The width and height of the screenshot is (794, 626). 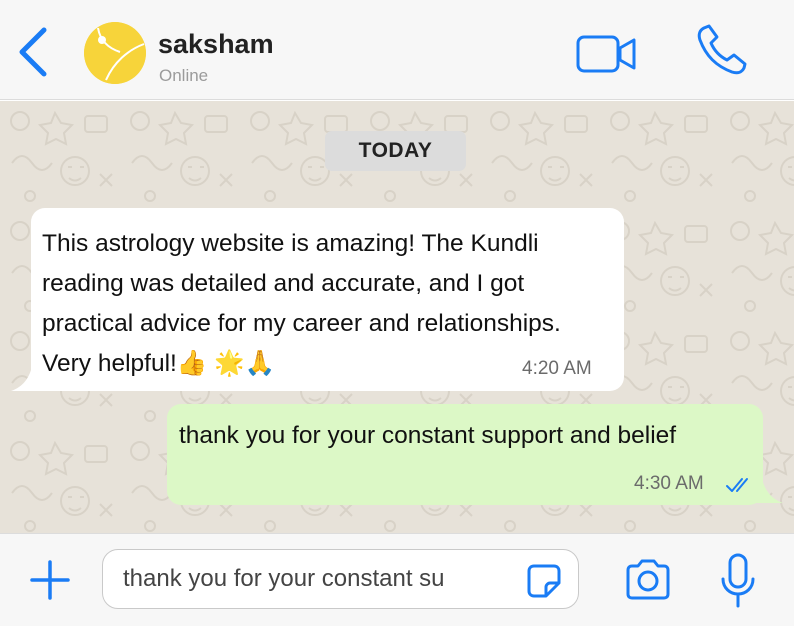 I want to click on phone-icon, so click(x=722, y=49).